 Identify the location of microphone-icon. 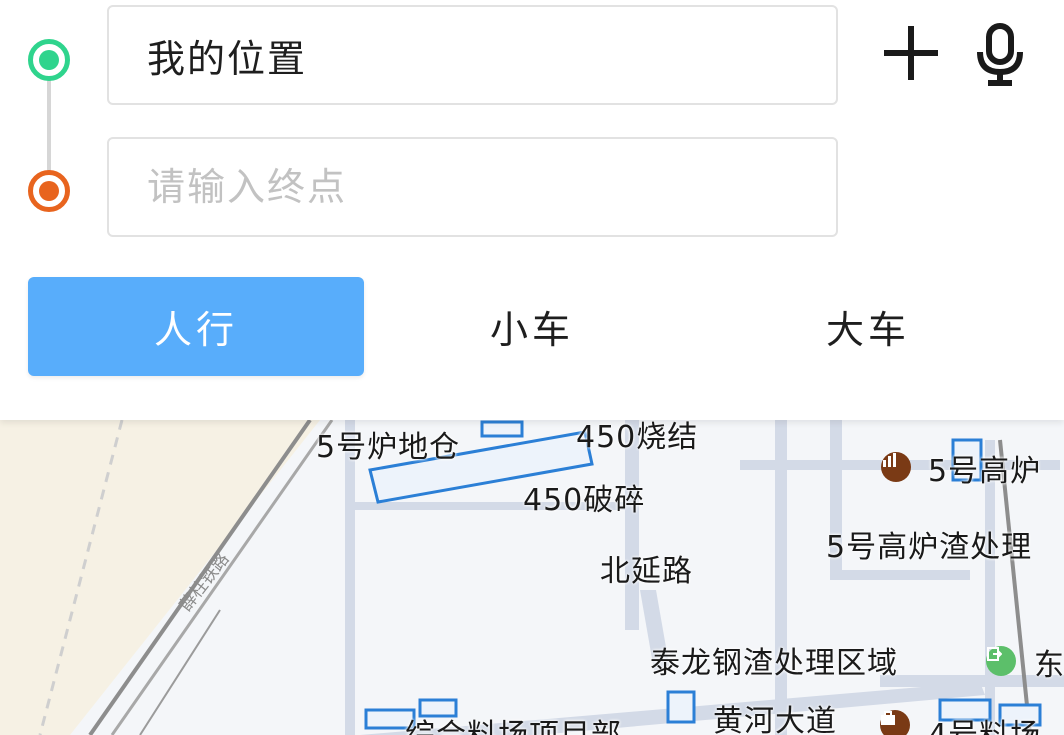
(1000, 54).